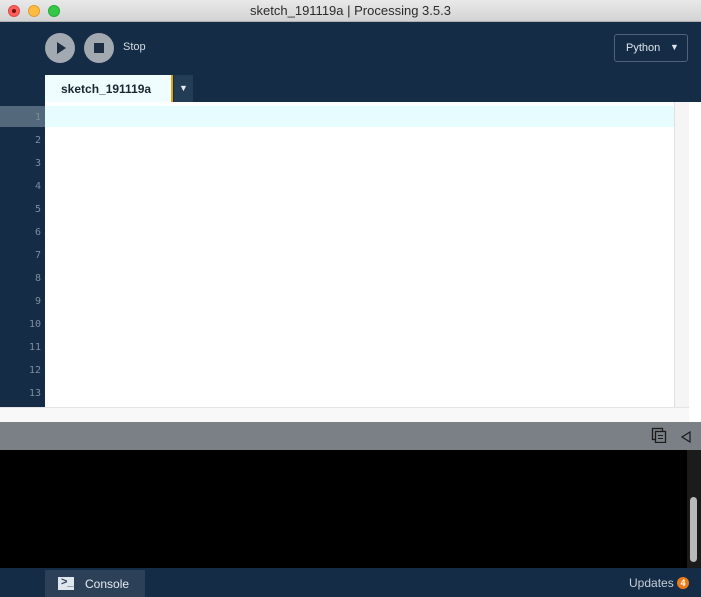 The width and height of the screenshot is (701, 597). Describe the element at coordinates (34, 370) in the screenshot. I see `line-number: 12` at that location.